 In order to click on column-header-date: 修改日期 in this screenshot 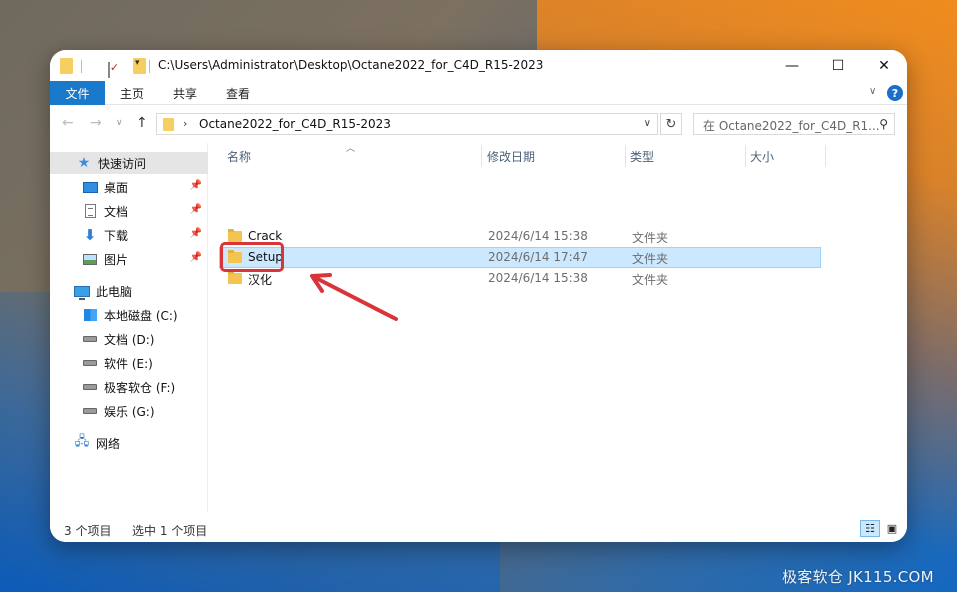, I will do `click(552, 156)`.